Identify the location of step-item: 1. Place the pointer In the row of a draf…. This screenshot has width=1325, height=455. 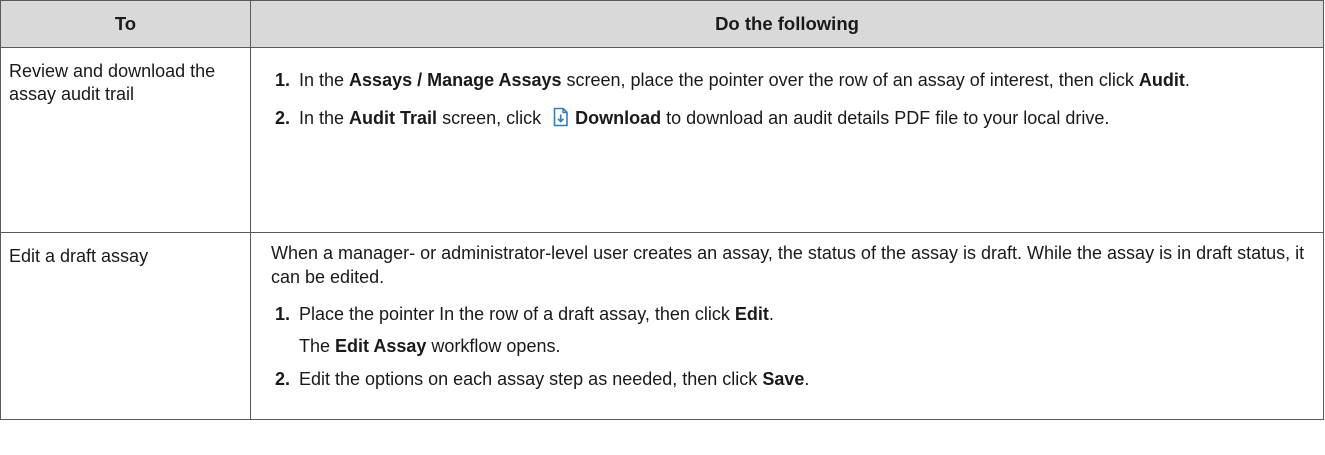
(790, 330).